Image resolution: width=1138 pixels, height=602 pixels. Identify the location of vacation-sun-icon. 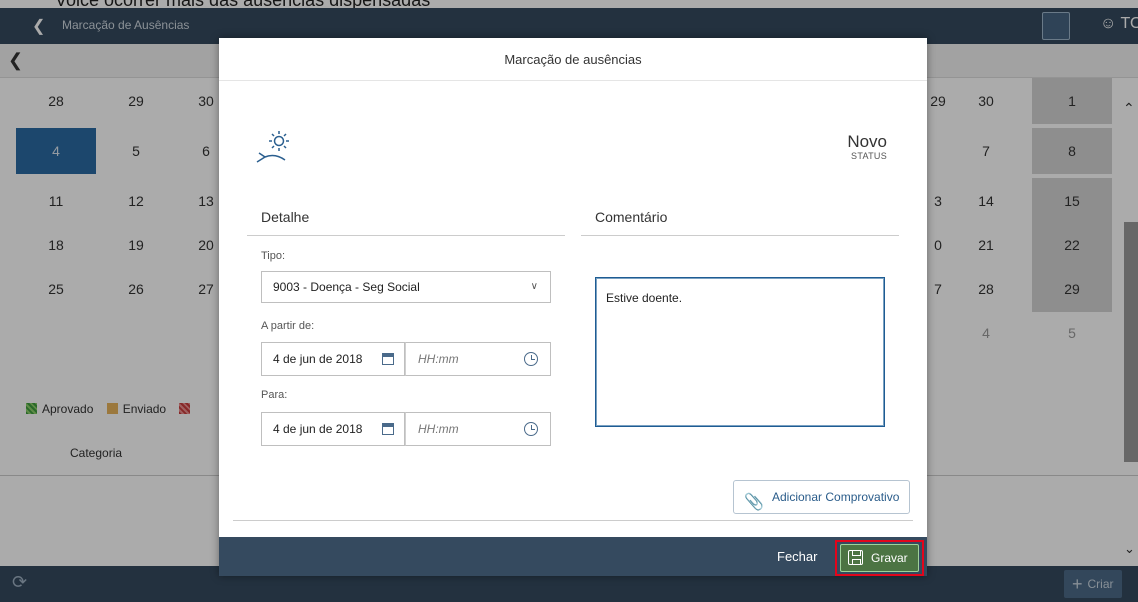
(272, 147).